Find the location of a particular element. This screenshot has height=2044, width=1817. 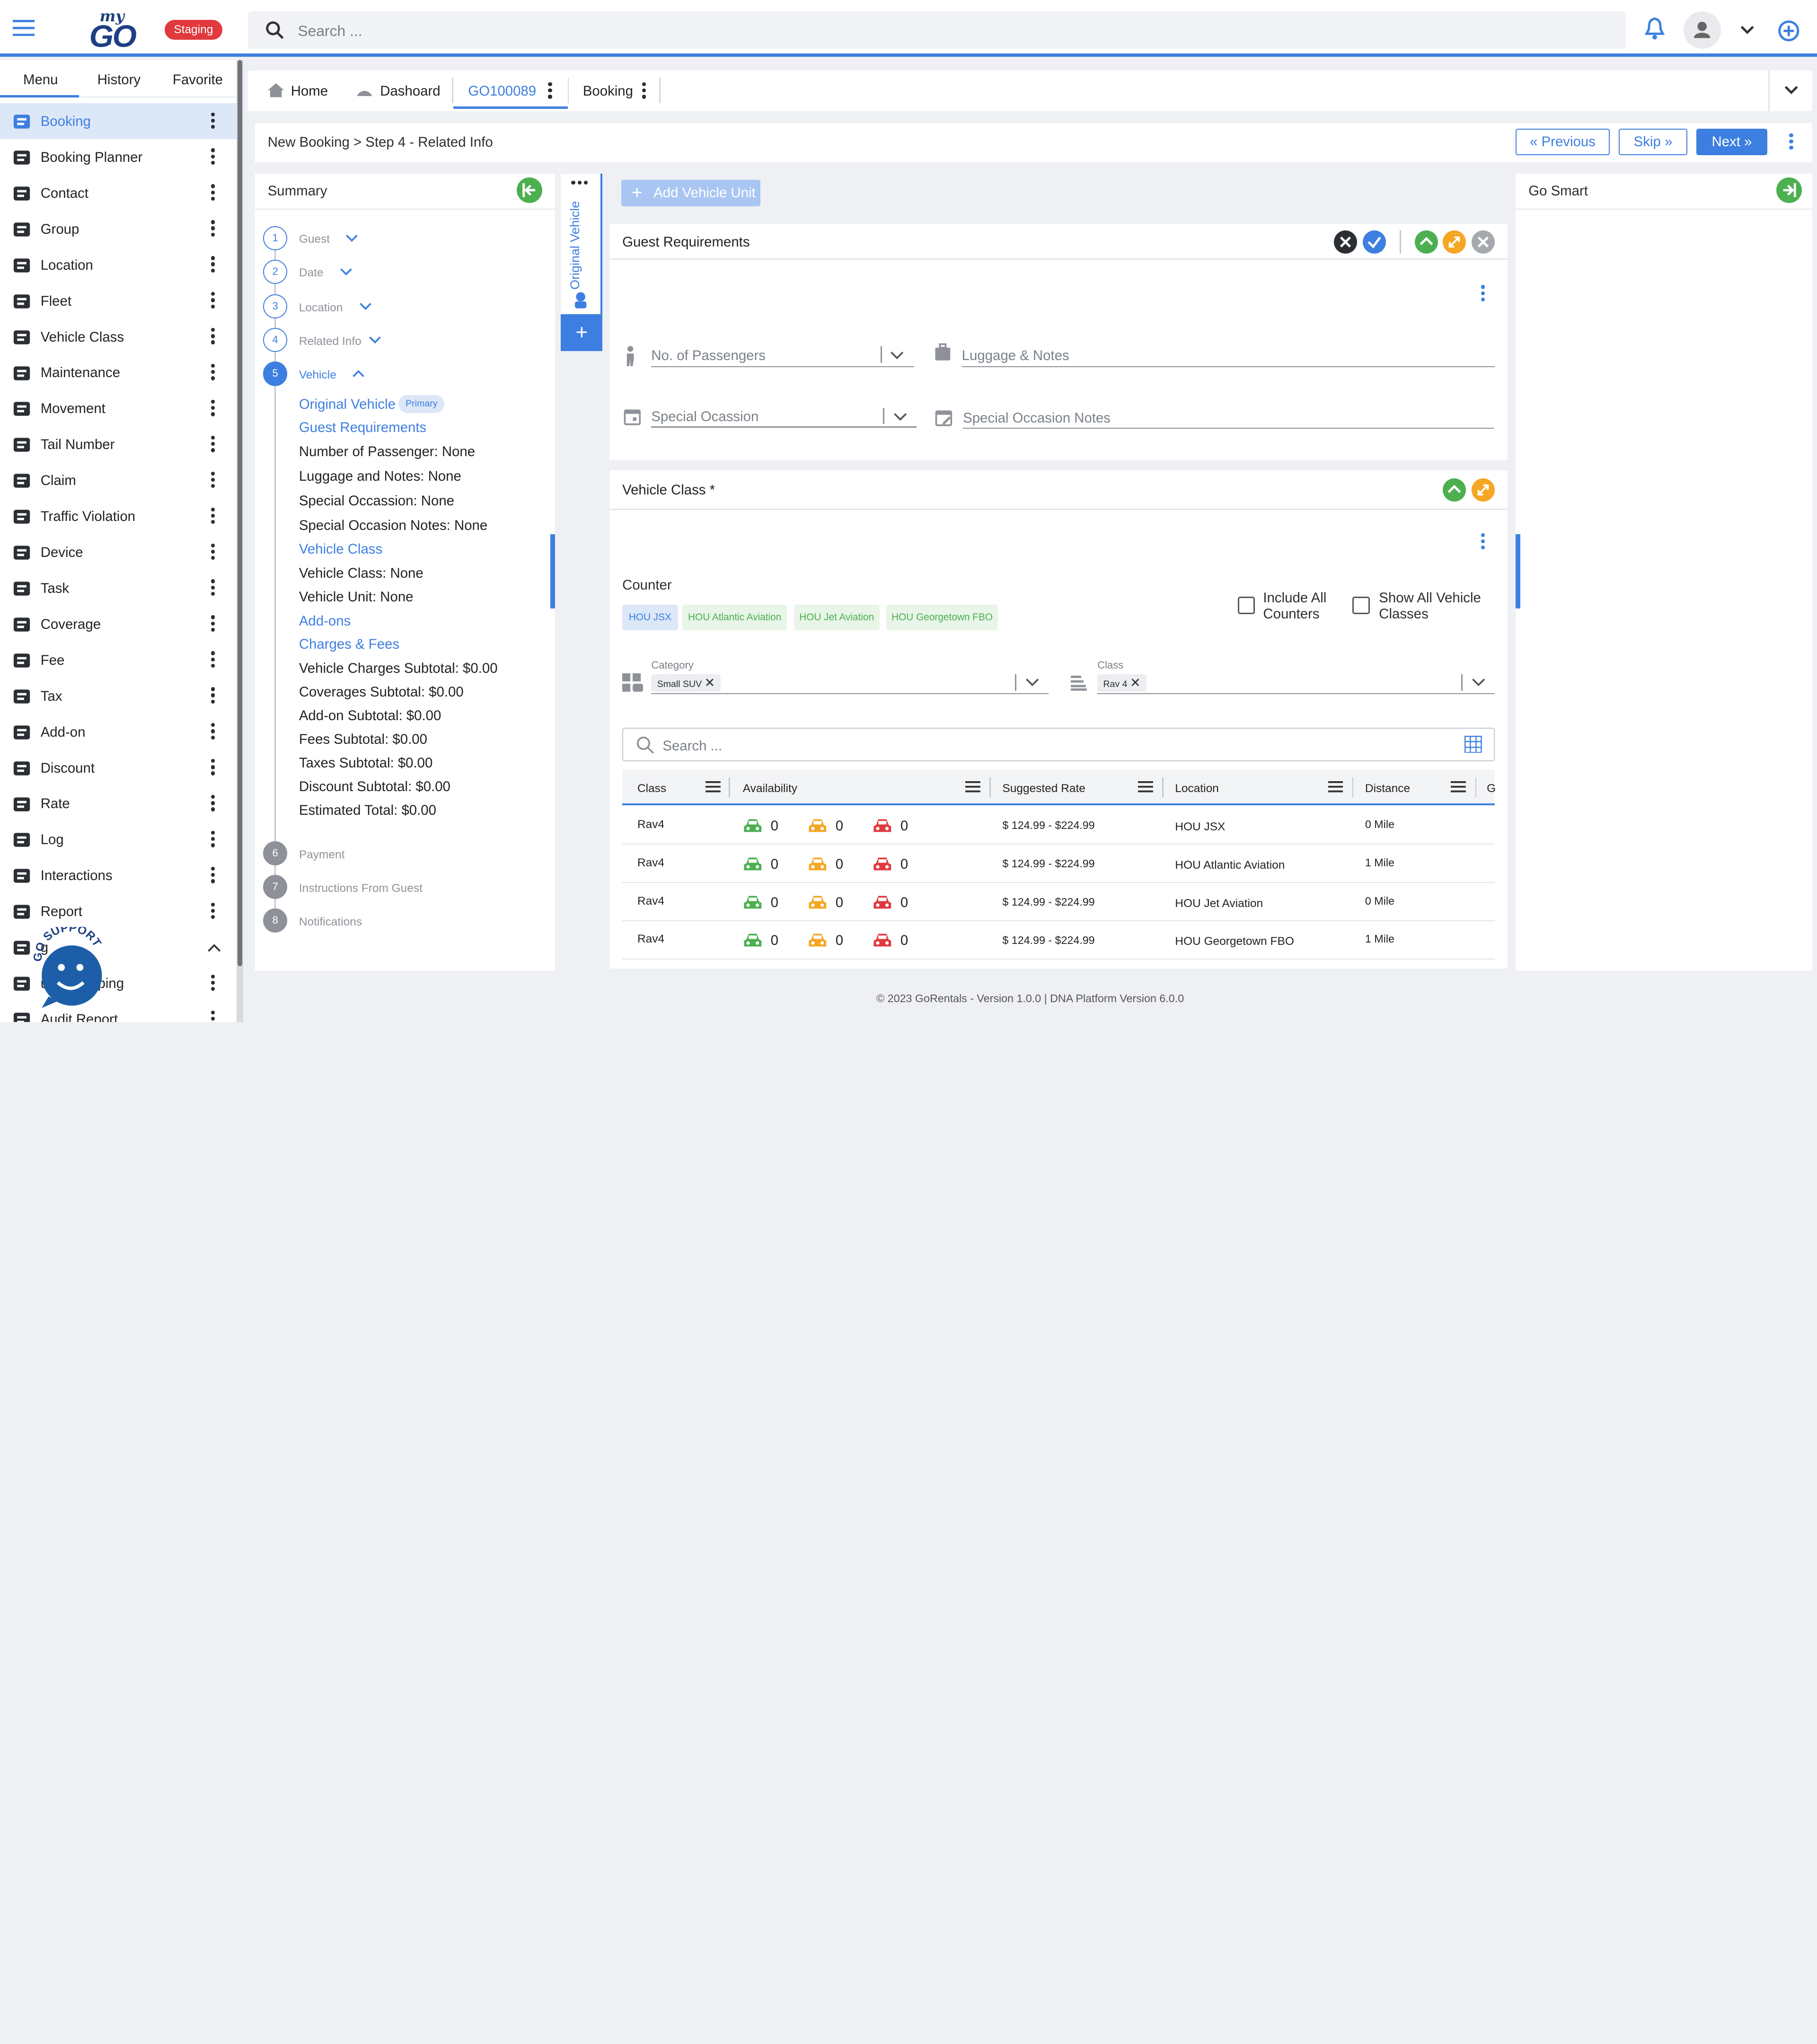

sidebar-item-contact: Contact is located at coordinates (119, 193).